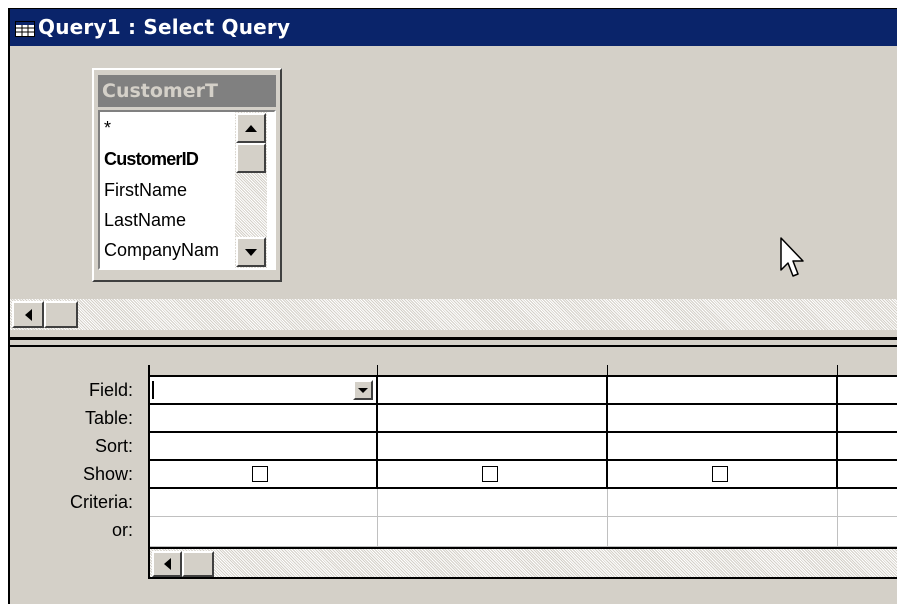  What do you see at coordinates (453, 342) in the screenshot?
I see `pane-splitter` at bounding box center [453, 342].